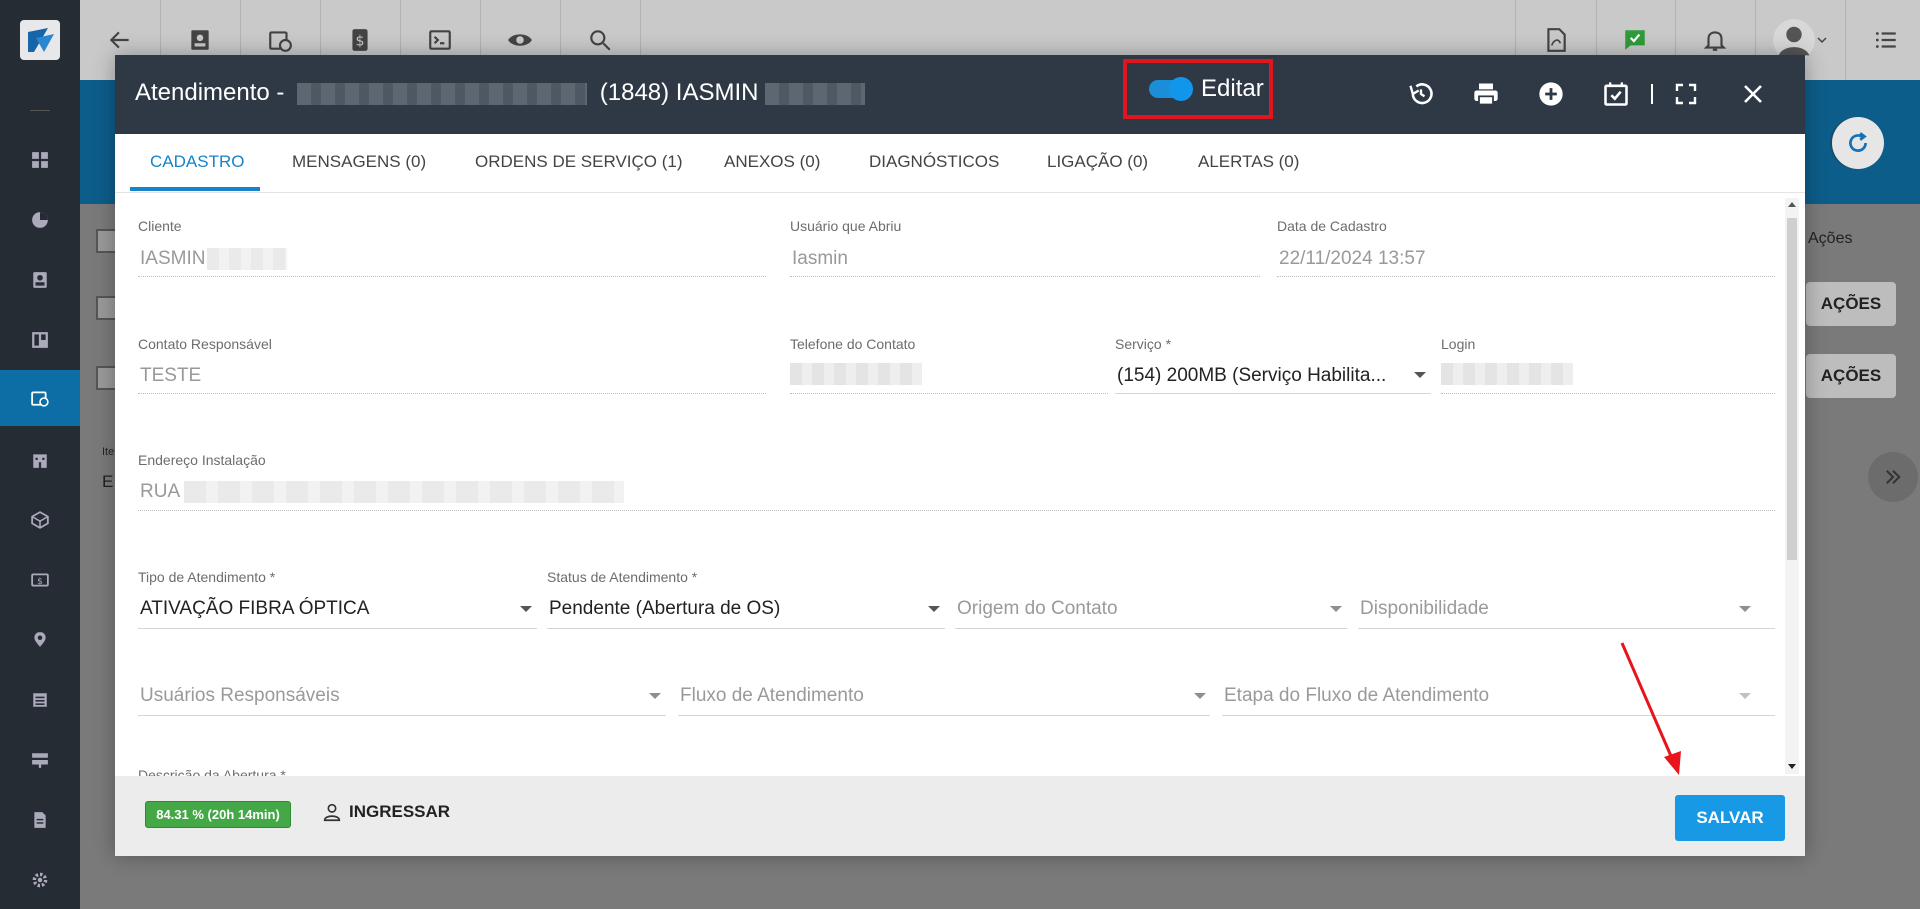 Image resolution: width=1920 pixels, height=909 pixels. I want to click on disponibilidade-dropdown-caret, so click(1745, 609).